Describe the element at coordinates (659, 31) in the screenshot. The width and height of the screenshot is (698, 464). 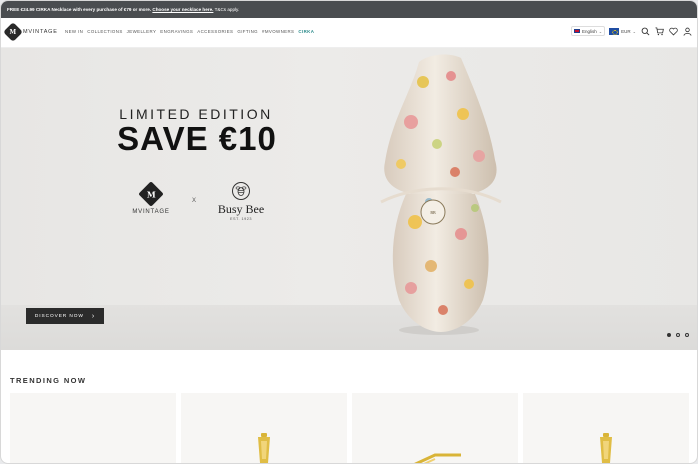
I see `cart-icon` at that location.